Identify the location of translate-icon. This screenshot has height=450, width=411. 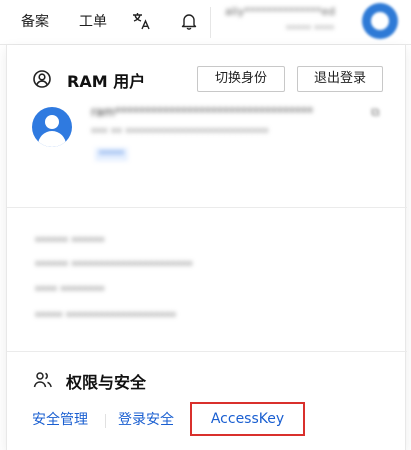
(141, 21).